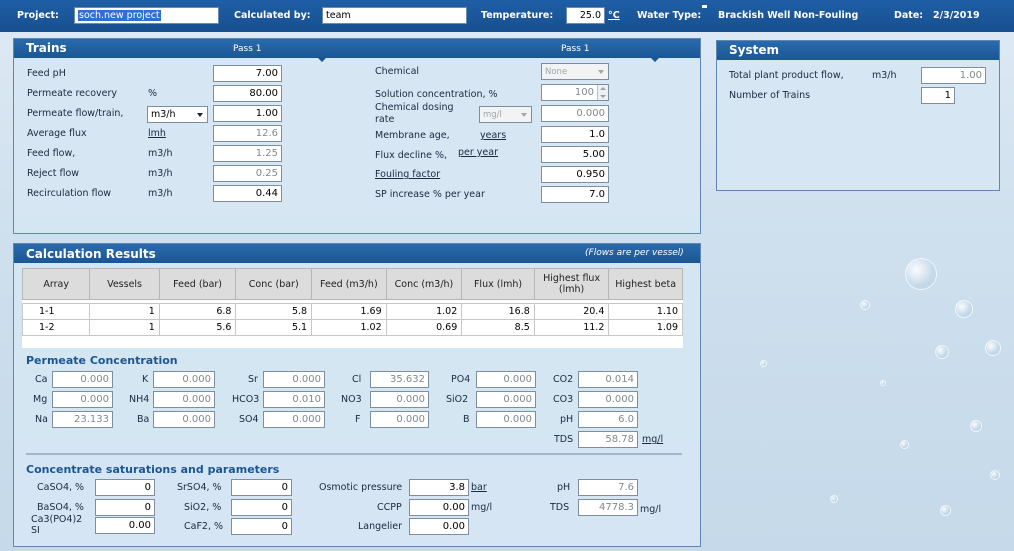 The image size is (1014, 551). What do you see at coordinates (247, 93) in the screenshot?
I see `permeate-recovery-input: 80.00` at bounding box center [247, 93].